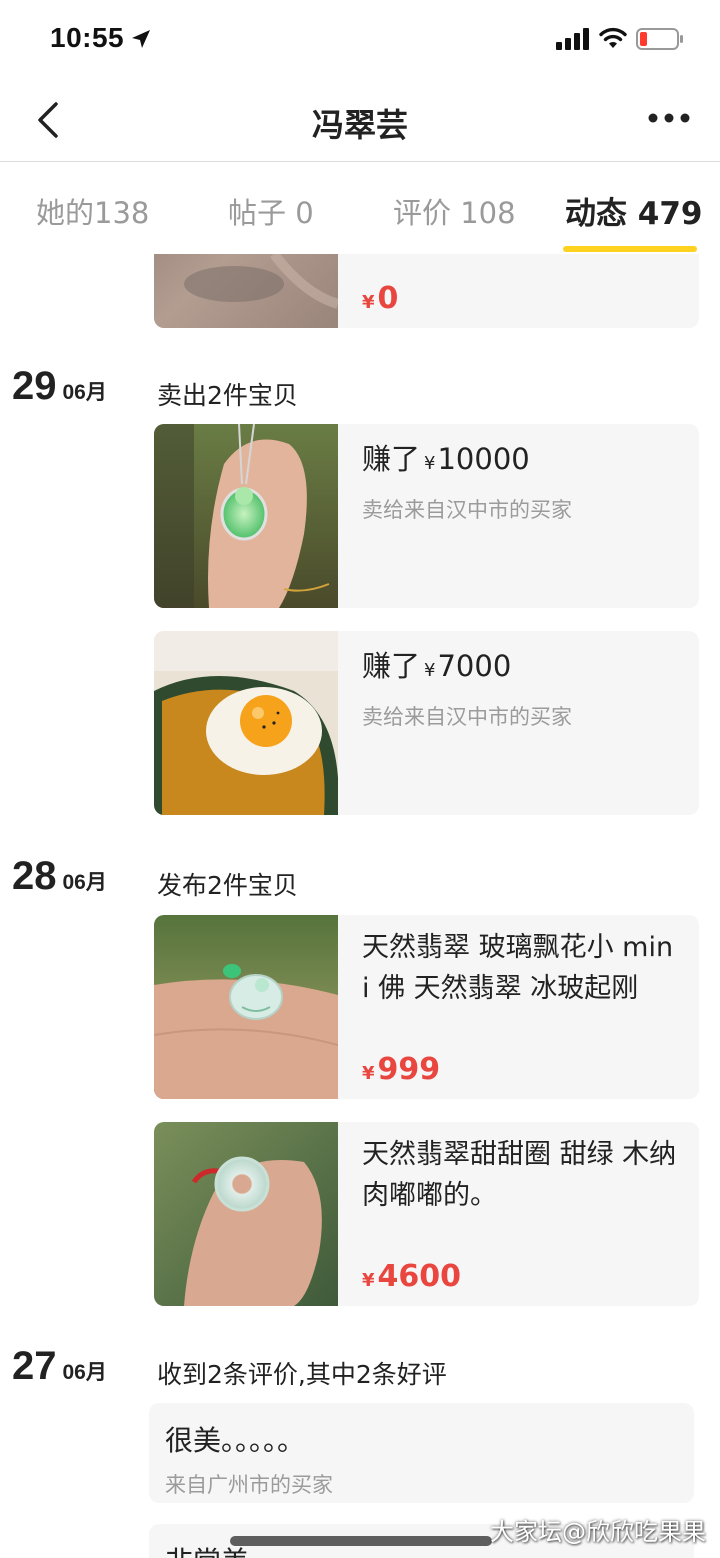 The height and width of the screenshot is (1558, 720). Describe the element at coordinates (437, 666) in the screenshot. I see `earning-amount: 赚了 ¥7000` at that location.